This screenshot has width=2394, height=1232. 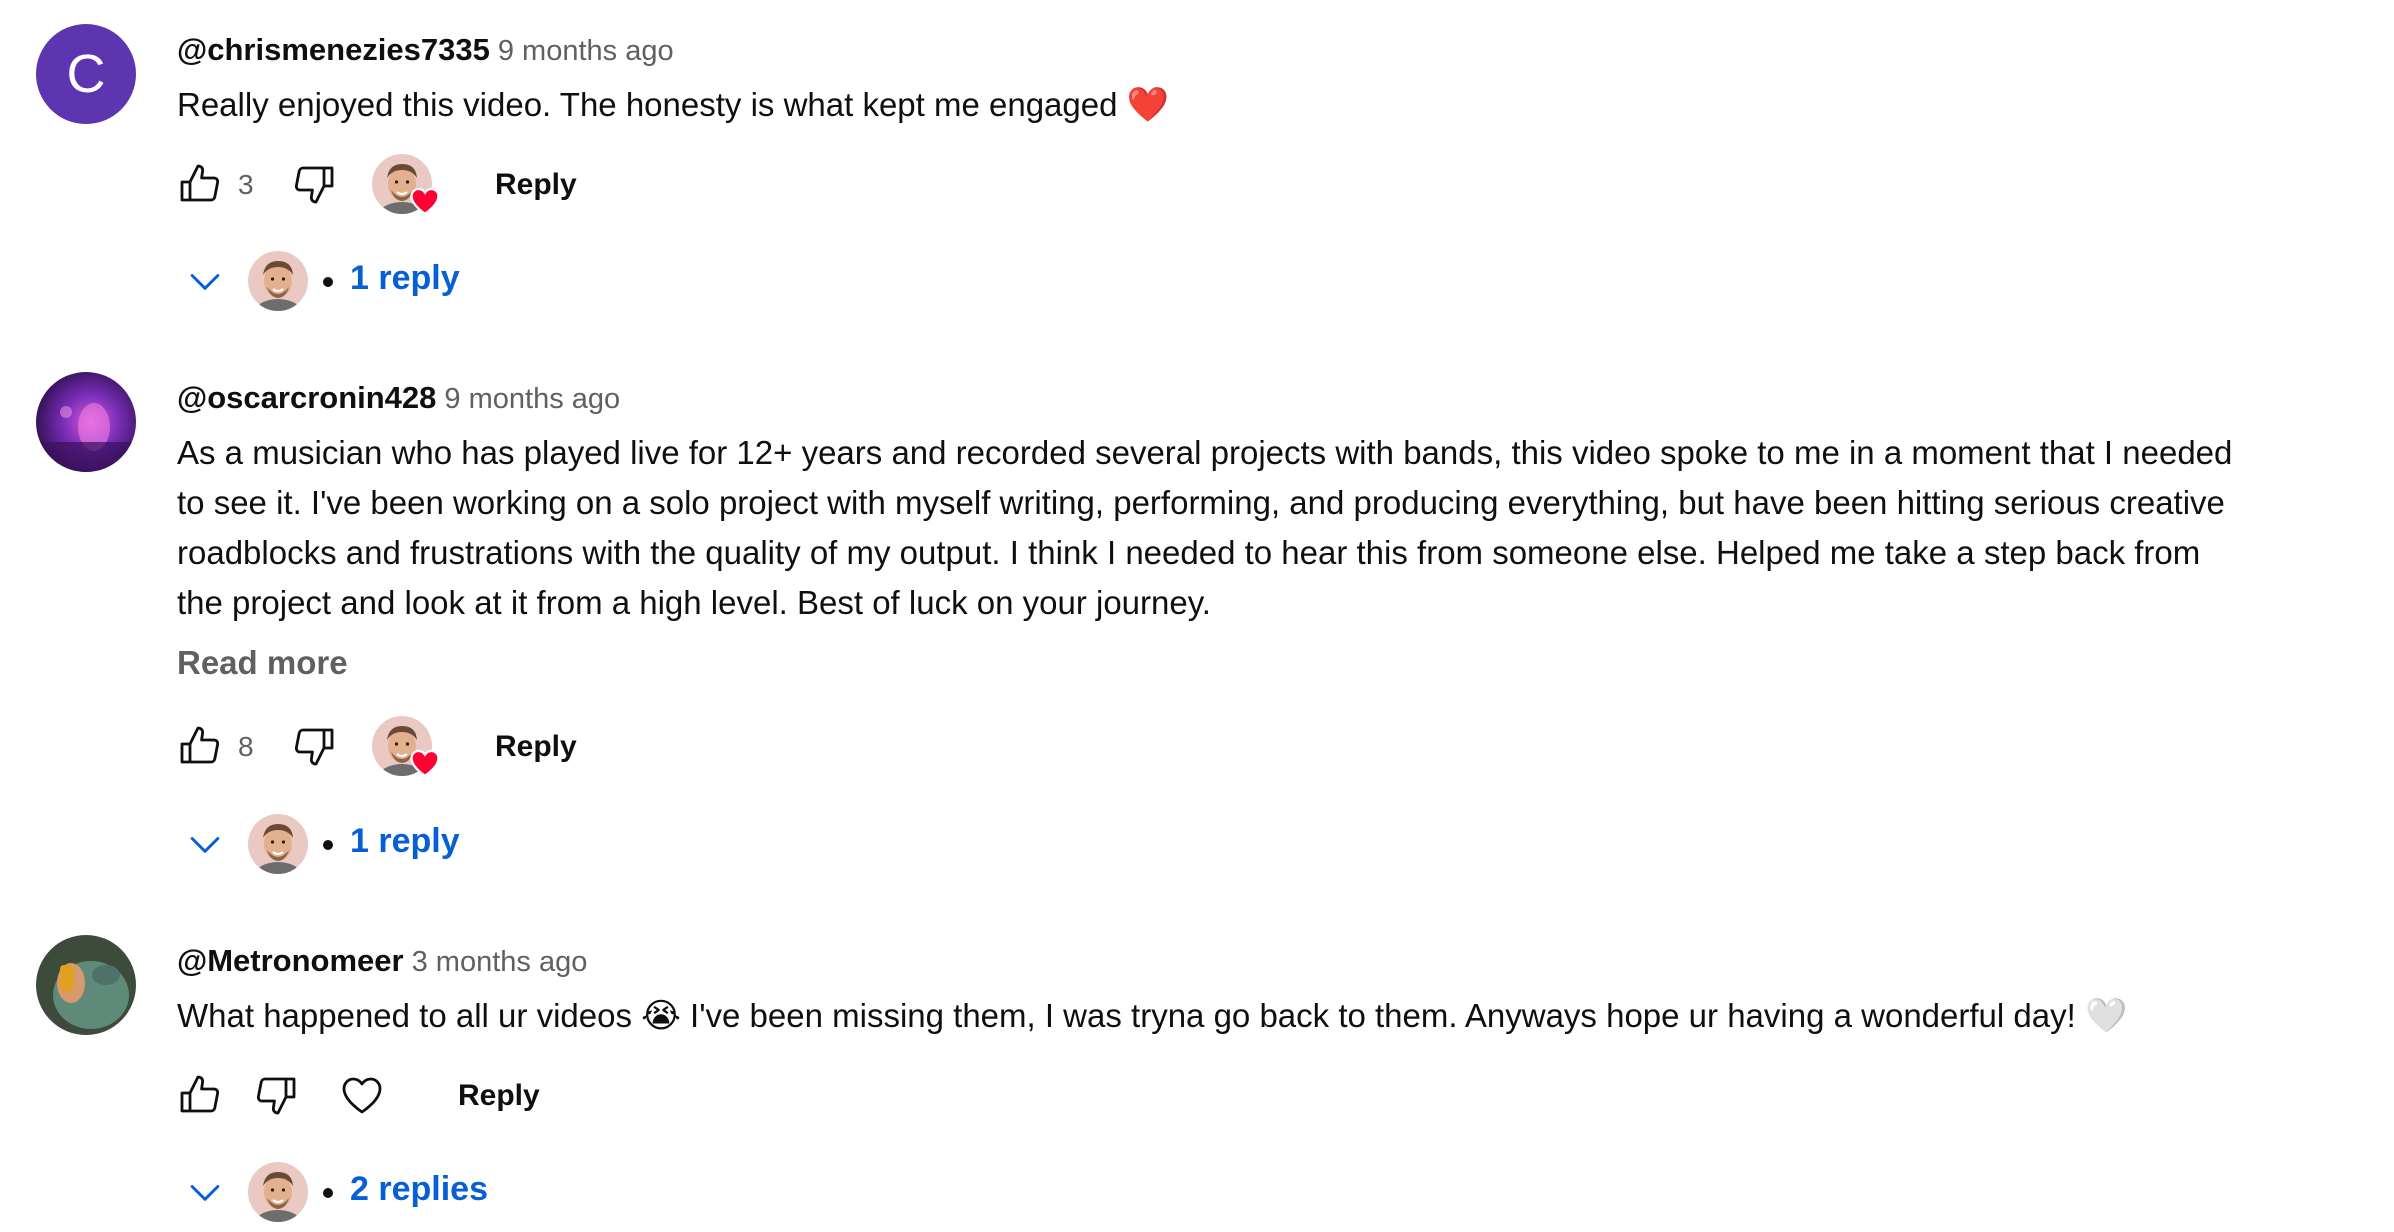 What do you see at coordinates (661, 1016) in the screenshot?
I see `crying-emoji: 😭` at bounding box center [661, 1016].